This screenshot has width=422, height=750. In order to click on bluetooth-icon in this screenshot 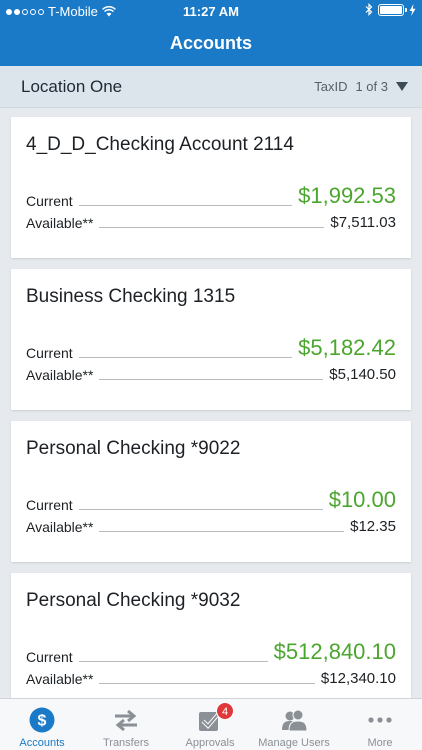, I will do `click(369, 9)`.